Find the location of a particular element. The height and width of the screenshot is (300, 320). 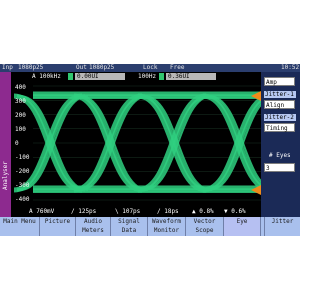

status-bar: Inp 1080p25 Out 1080p25 Lock Free 10:52 is located at coordinates (150, 68).